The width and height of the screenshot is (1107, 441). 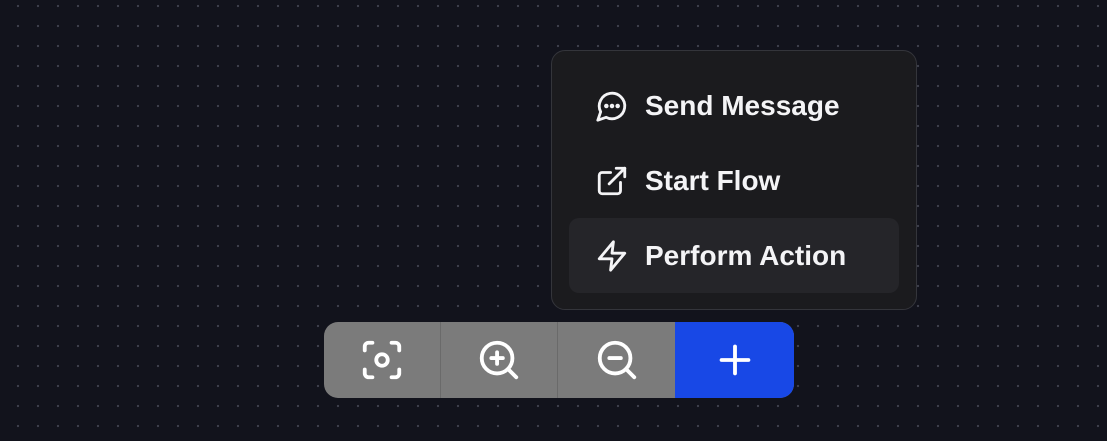 I want to click on menu-item-perform-action: Perform Action, so click(x=734, y=255).